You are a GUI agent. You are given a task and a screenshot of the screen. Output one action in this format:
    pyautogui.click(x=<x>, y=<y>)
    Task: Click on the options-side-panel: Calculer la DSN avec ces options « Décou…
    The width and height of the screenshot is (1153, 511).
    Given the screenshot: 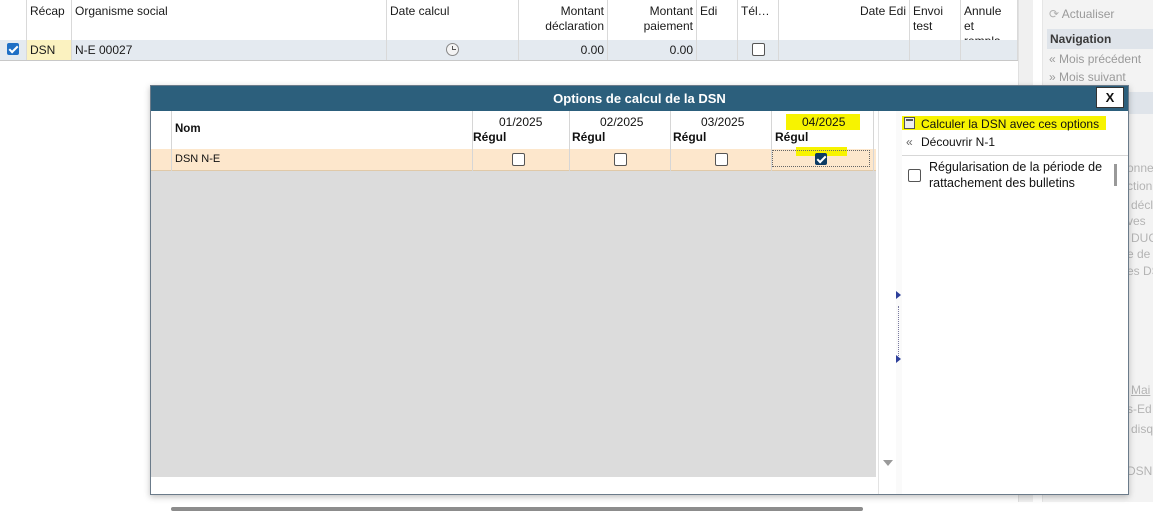 What is the action you would take?
    pyautogui.click(x=1015, y=302)
    